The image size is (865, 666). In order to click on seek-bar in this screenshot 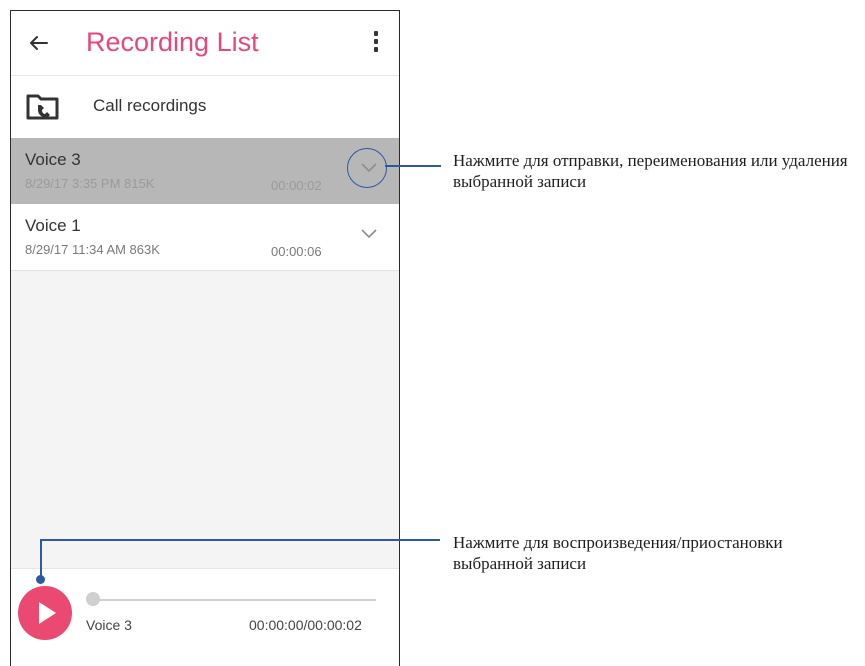, I will do `click(231, 600)`.